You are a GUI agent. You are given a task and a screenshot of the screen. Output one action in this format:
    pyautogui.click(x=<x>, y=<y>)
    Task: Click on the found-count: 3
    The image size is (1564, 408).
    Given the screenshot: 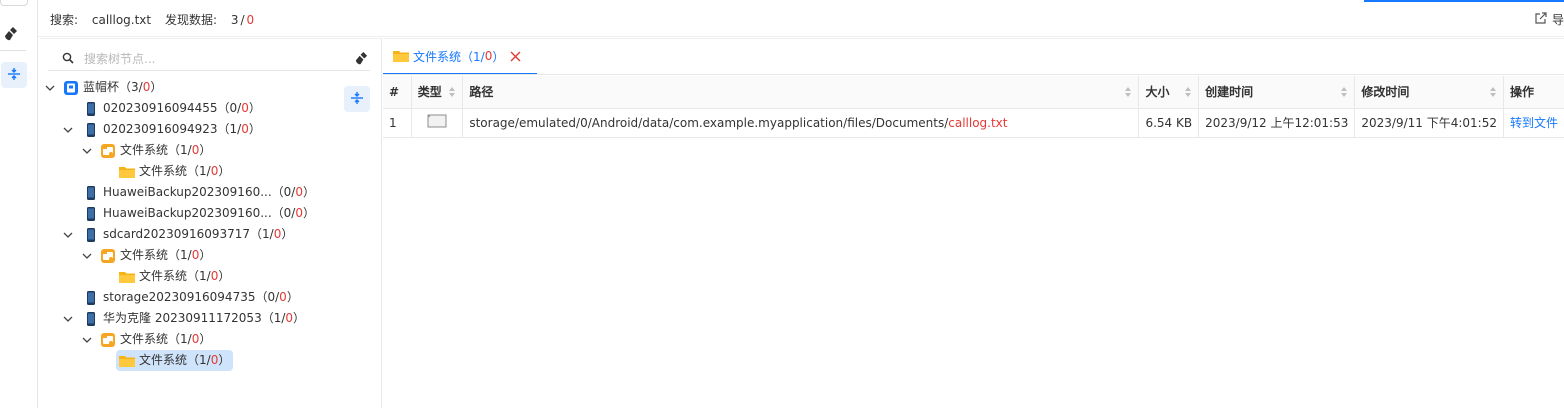 What is the action you would take?
    pyautogui.click(x=234, y=20)
    